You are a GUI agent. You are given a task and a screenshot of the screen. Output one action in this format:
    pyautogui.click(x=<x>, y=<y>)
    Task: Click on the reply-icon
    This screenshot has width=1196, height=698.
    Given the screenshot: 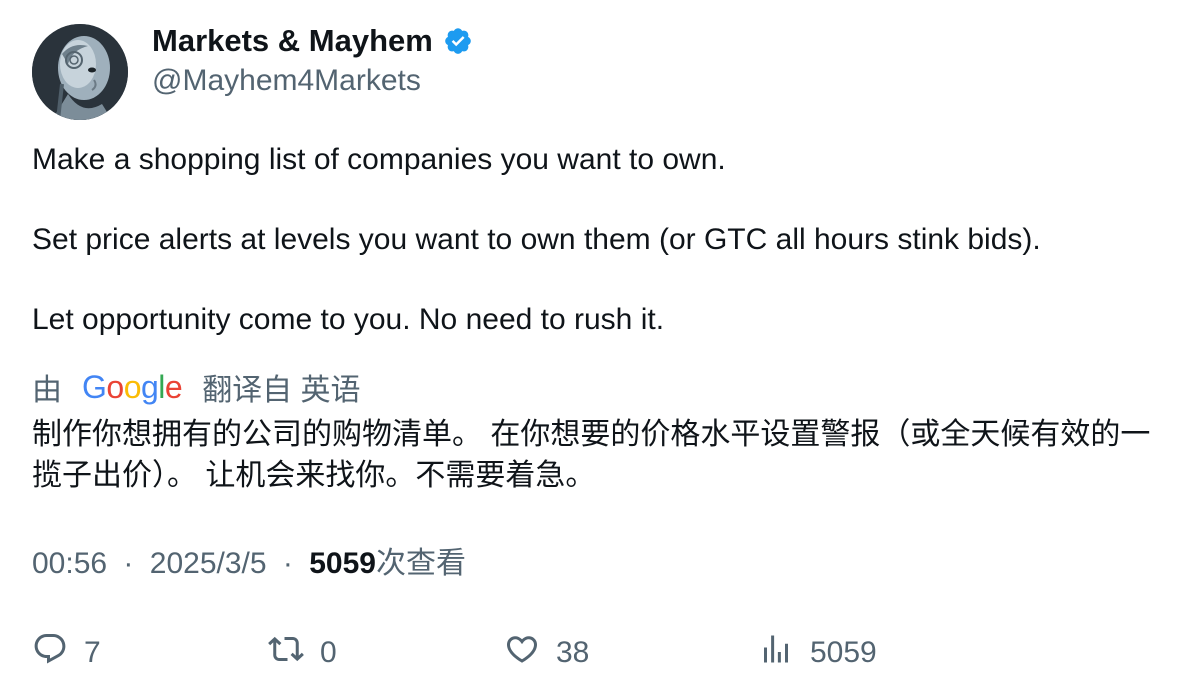 What is the action you would take?
    pyautogui.click(x=50, y=653)
    